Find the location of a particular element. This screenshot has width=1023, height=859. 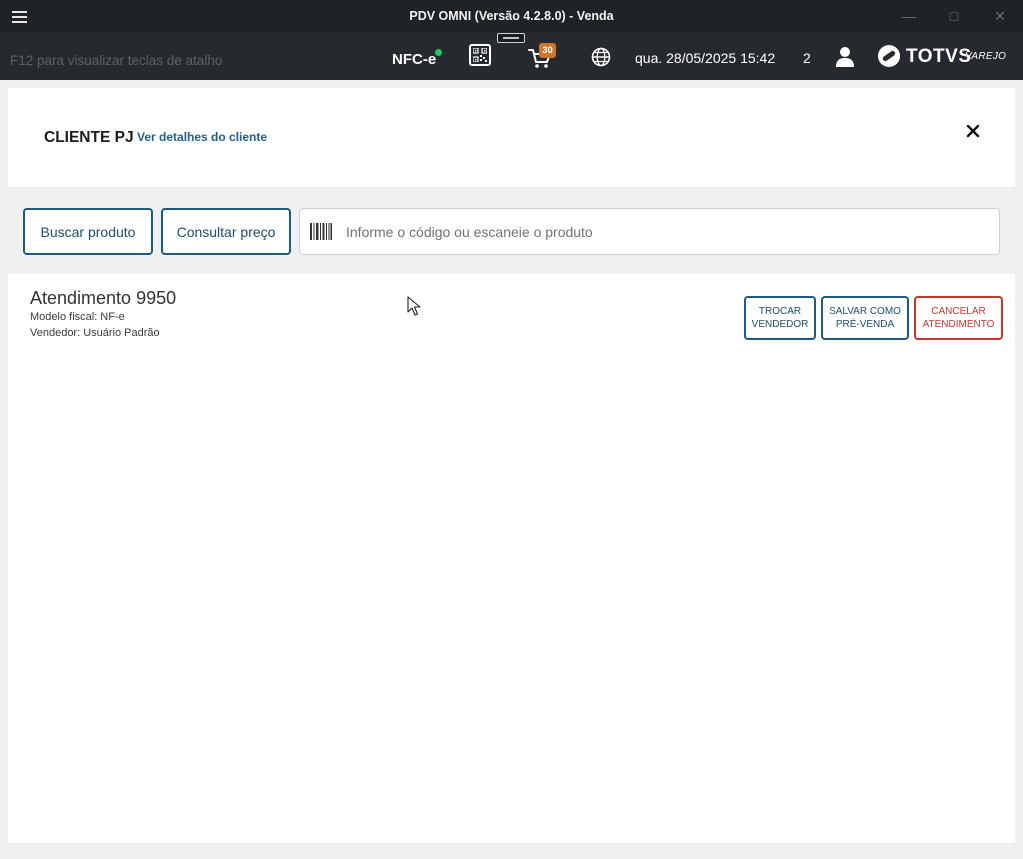

product-search-box is located at coordinates (649, 231).